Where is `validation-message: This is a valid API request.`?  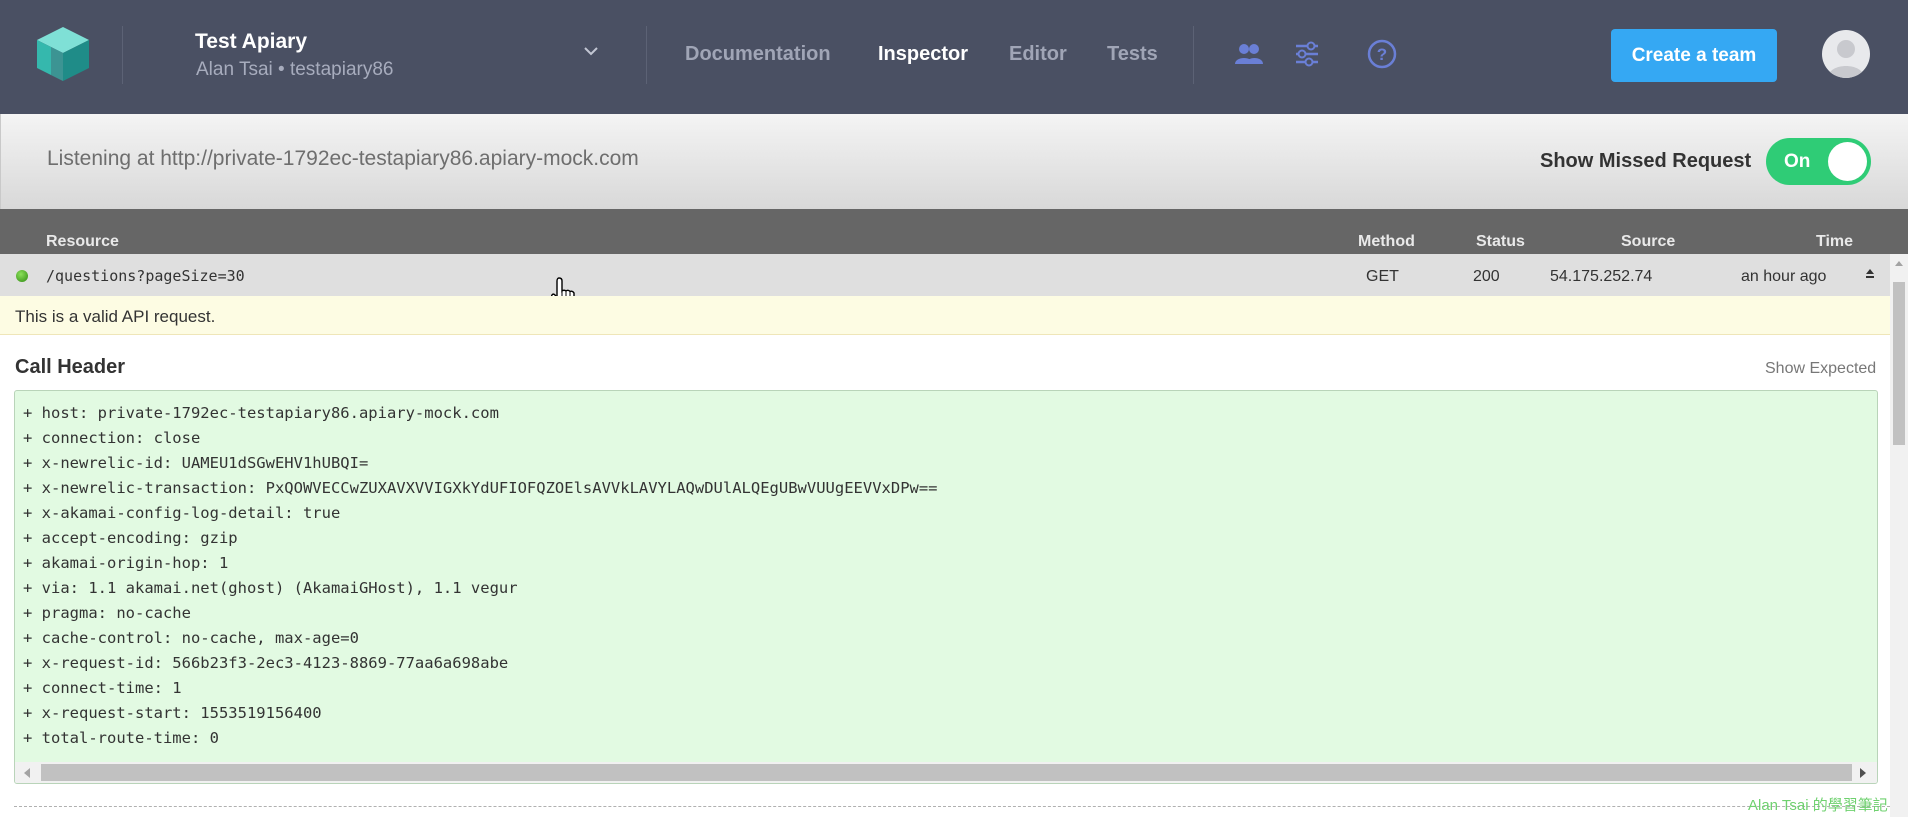 validation-message: This is a valid API request. is located at coordinates (115, 316).